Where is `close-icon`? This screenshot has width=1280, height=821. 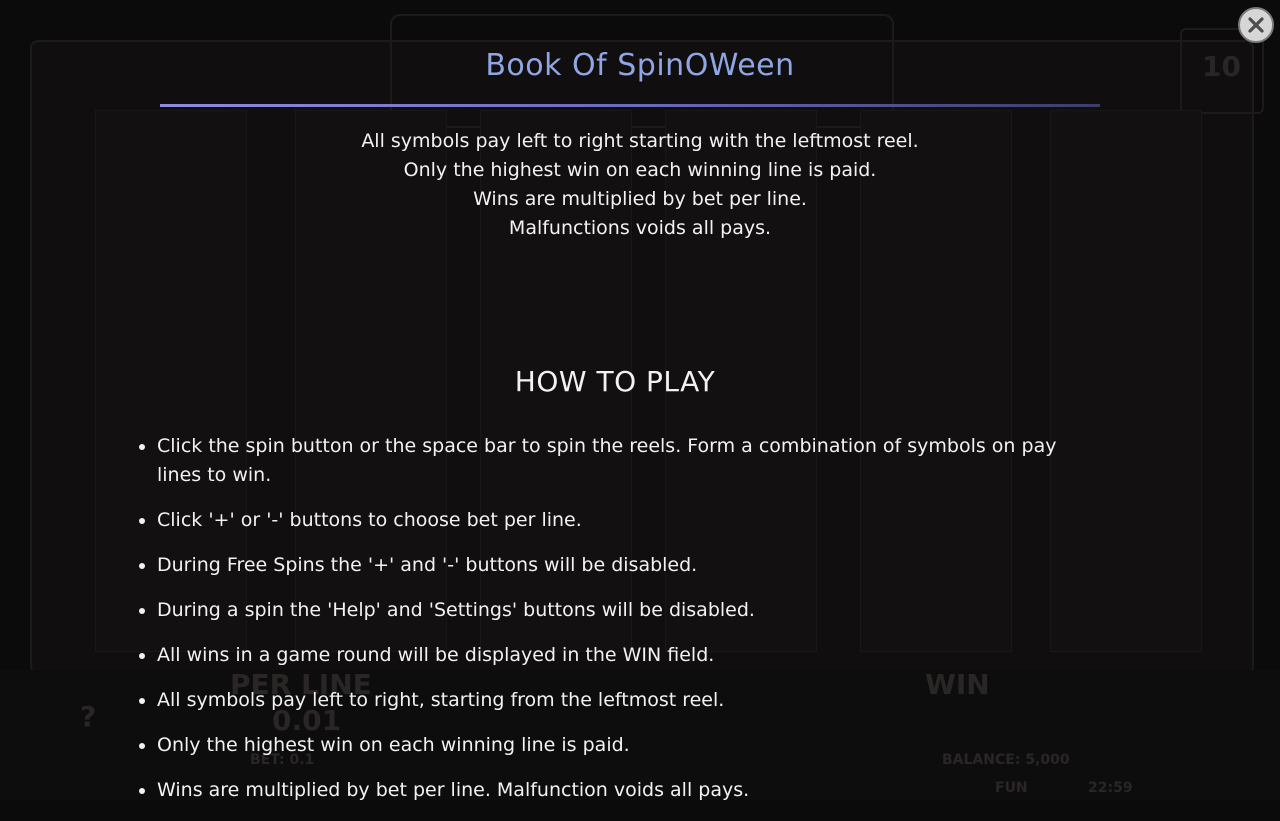
close-icon is located at coordinates (1256, 25).